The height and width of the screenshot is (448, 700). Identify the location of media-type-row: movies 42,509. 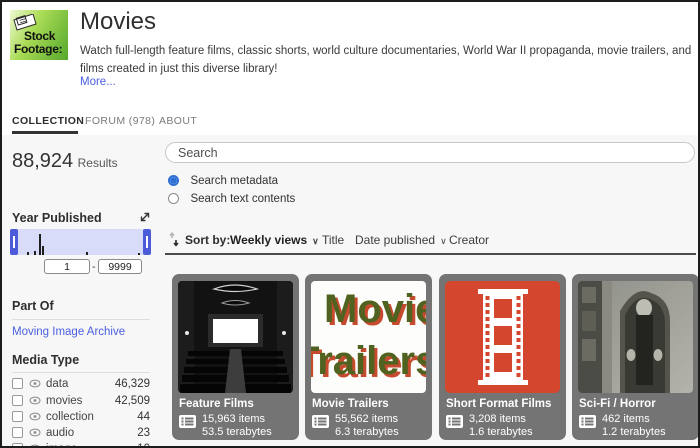
(81, 401).